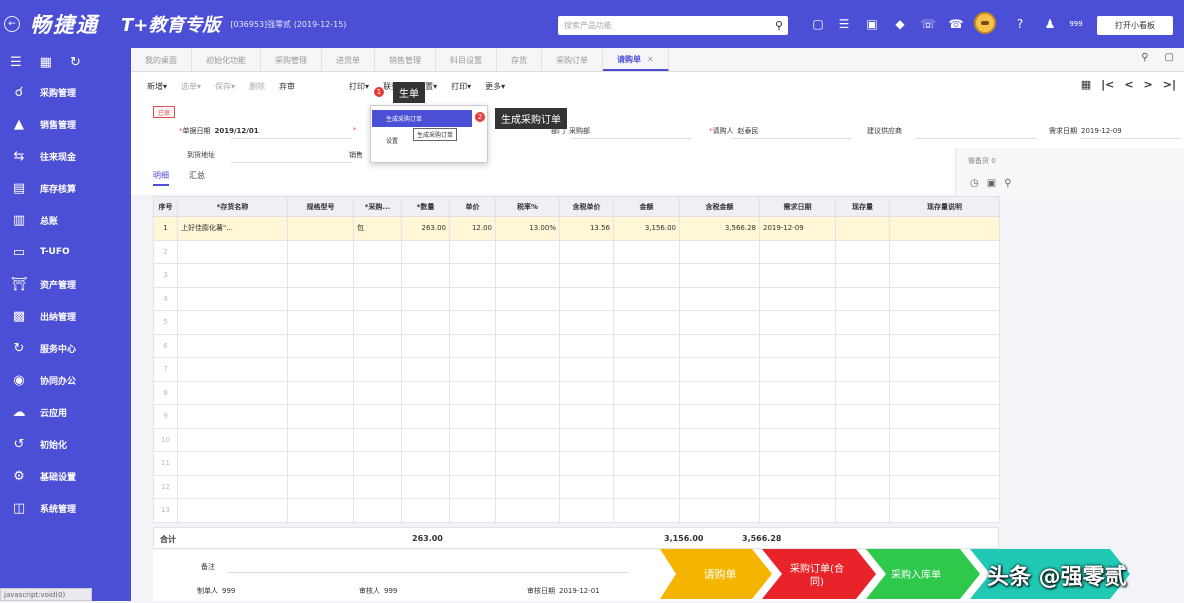  What do you see at coordinates (161, 178) in the screenshot?
I see `tab-detail: 明细` at bounding box center [161, 178].